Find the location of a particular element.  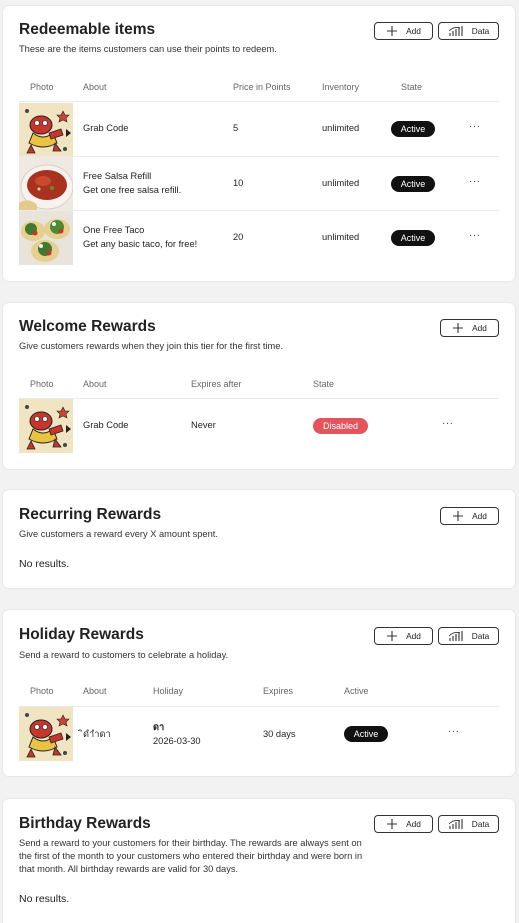

column-header-expires-after: Expires after is located at coordinates (216, 384).